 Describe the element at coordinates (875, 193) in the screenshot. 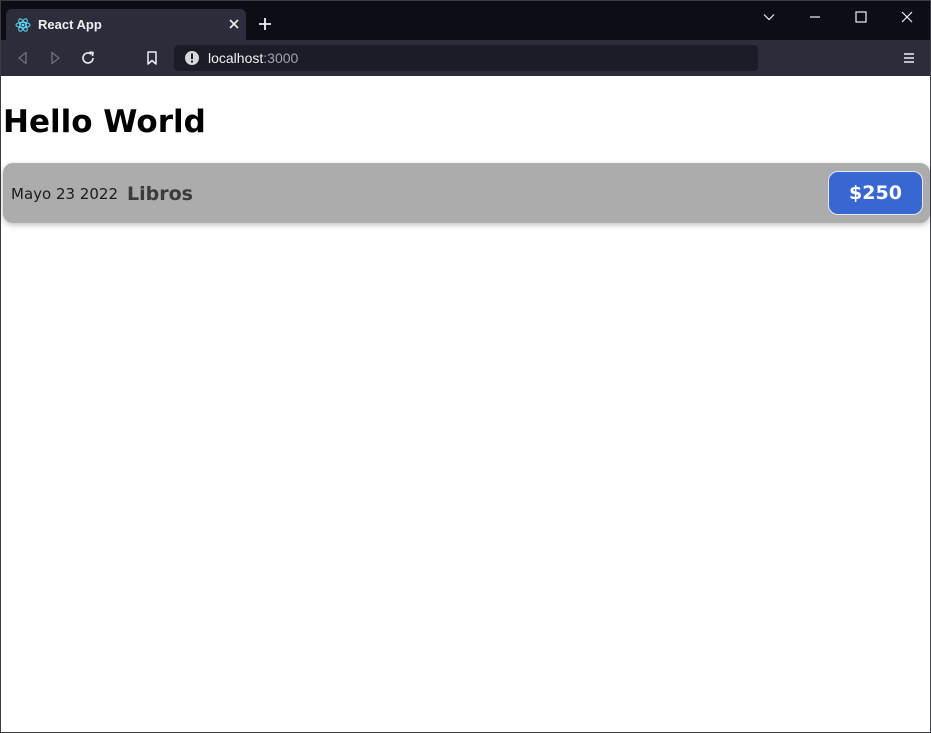

I see `expense-price: $250` at that location.